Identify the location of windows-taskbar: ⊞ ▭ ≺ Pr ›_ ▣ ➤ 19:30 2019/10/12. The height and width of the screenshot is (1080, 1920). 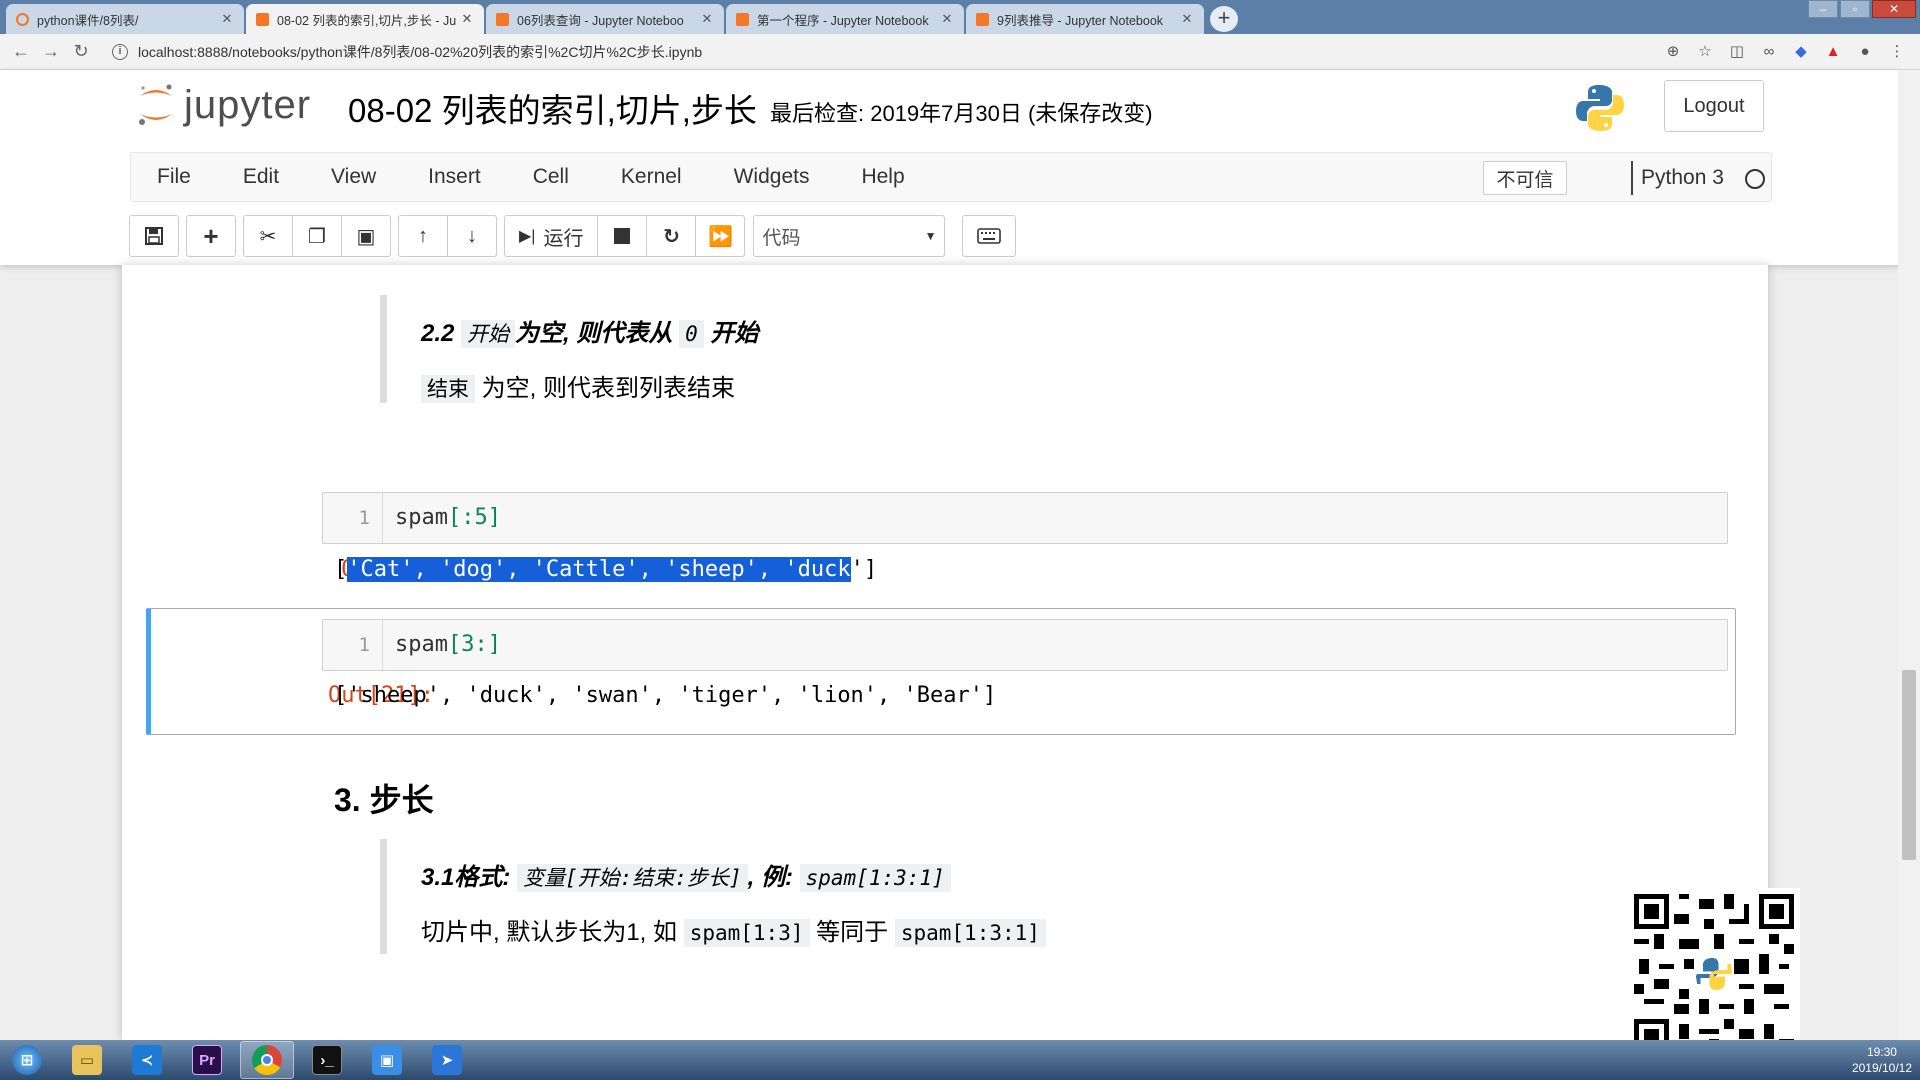
(960, 1060).